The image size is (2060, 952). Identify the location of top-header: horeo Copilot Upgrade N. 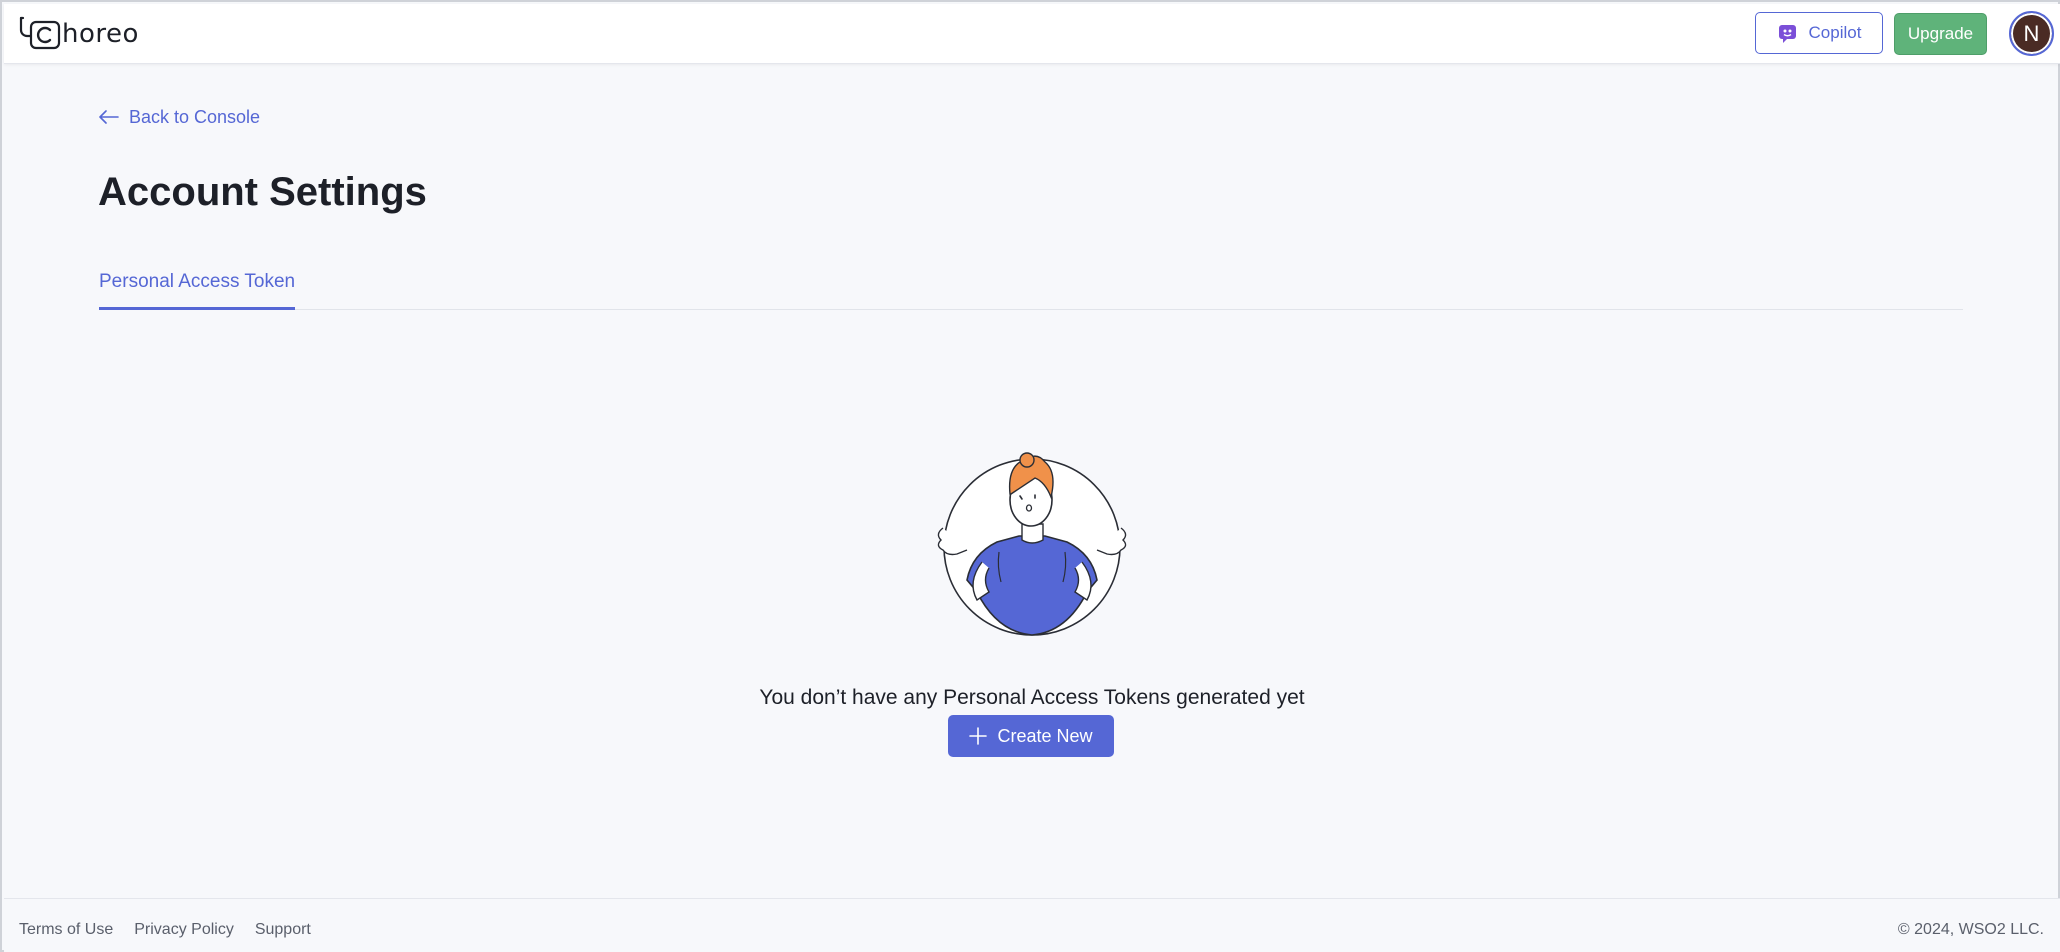
(1032, 34).